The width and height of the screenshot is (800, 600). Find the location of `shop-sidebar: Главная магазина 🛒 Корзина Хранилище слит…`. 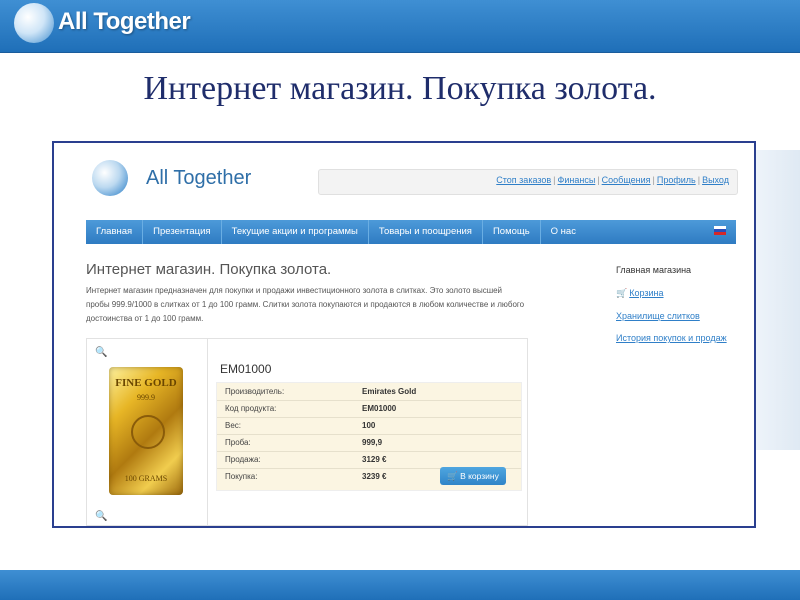

shop-sidebar: Главная магазина 🛒 Корзина Хранилище слит… is located at coordinates (685, 310).